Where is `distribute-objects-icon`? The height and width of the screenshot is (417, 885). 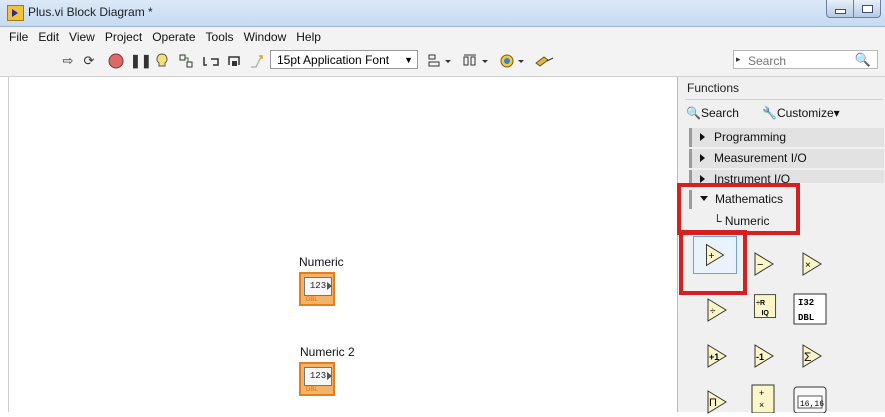 distribute-objects-icon is located at coordinates (476, 61).